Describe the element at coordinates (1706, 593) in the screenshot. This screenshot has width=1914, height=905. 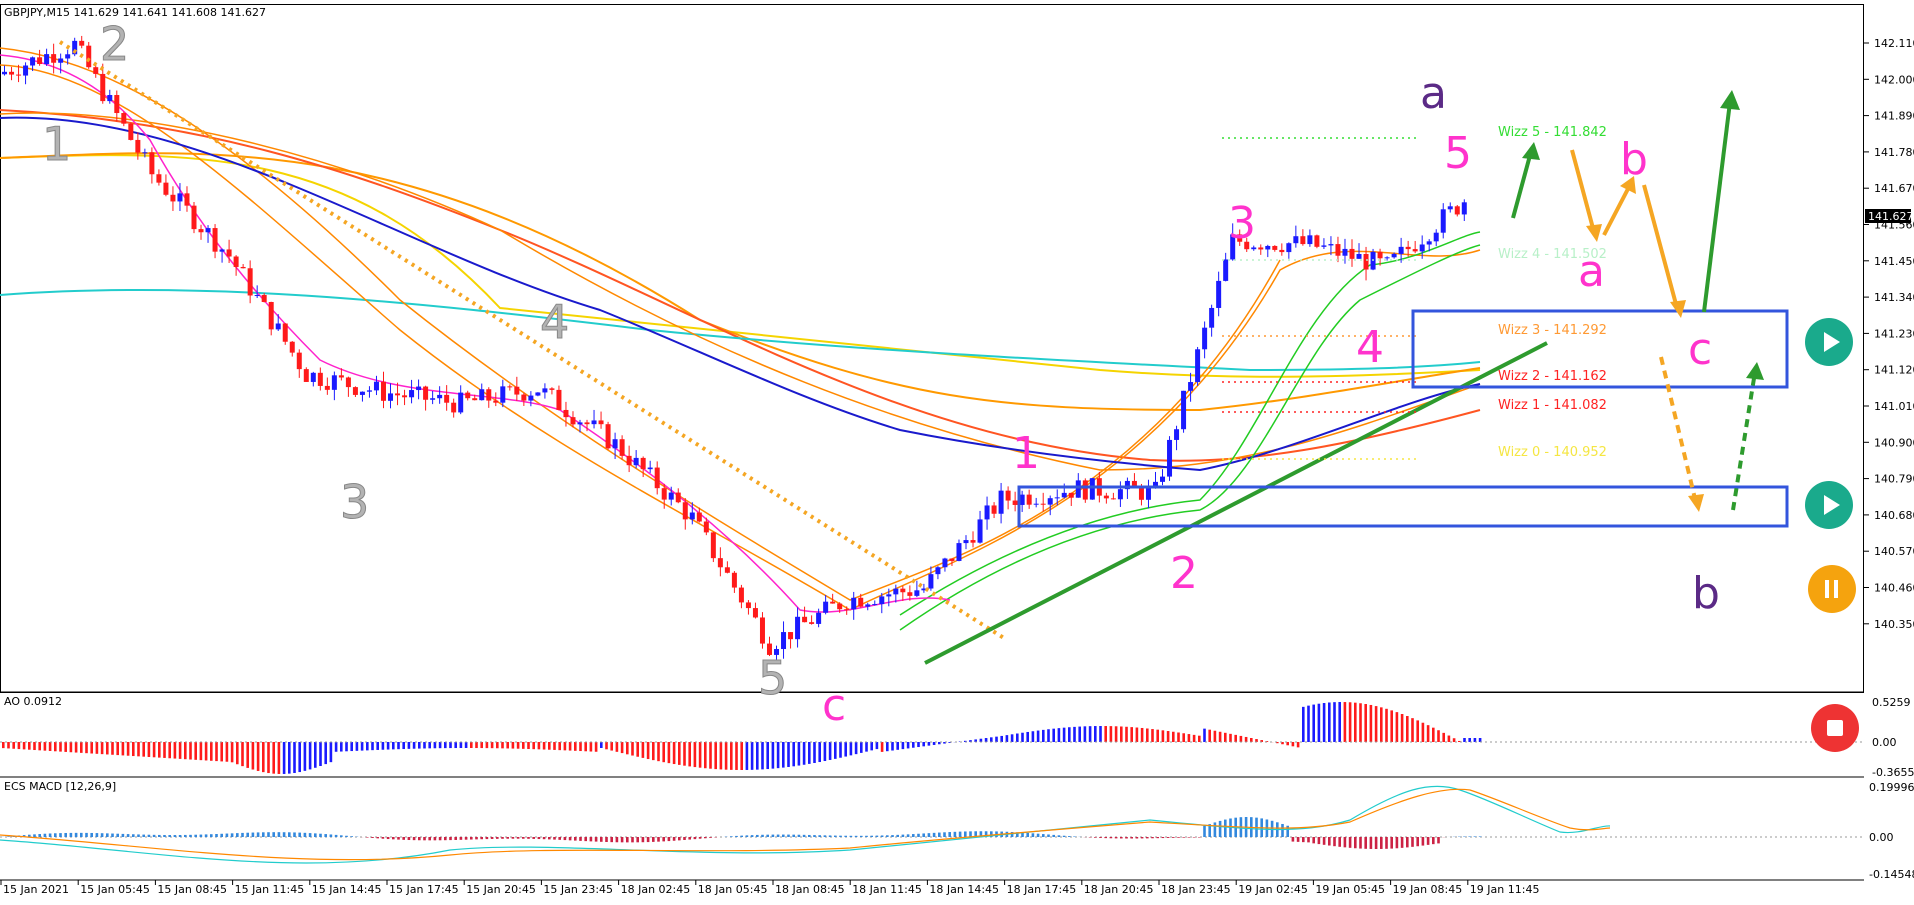
I see `wave-purple-b: b` at that location.